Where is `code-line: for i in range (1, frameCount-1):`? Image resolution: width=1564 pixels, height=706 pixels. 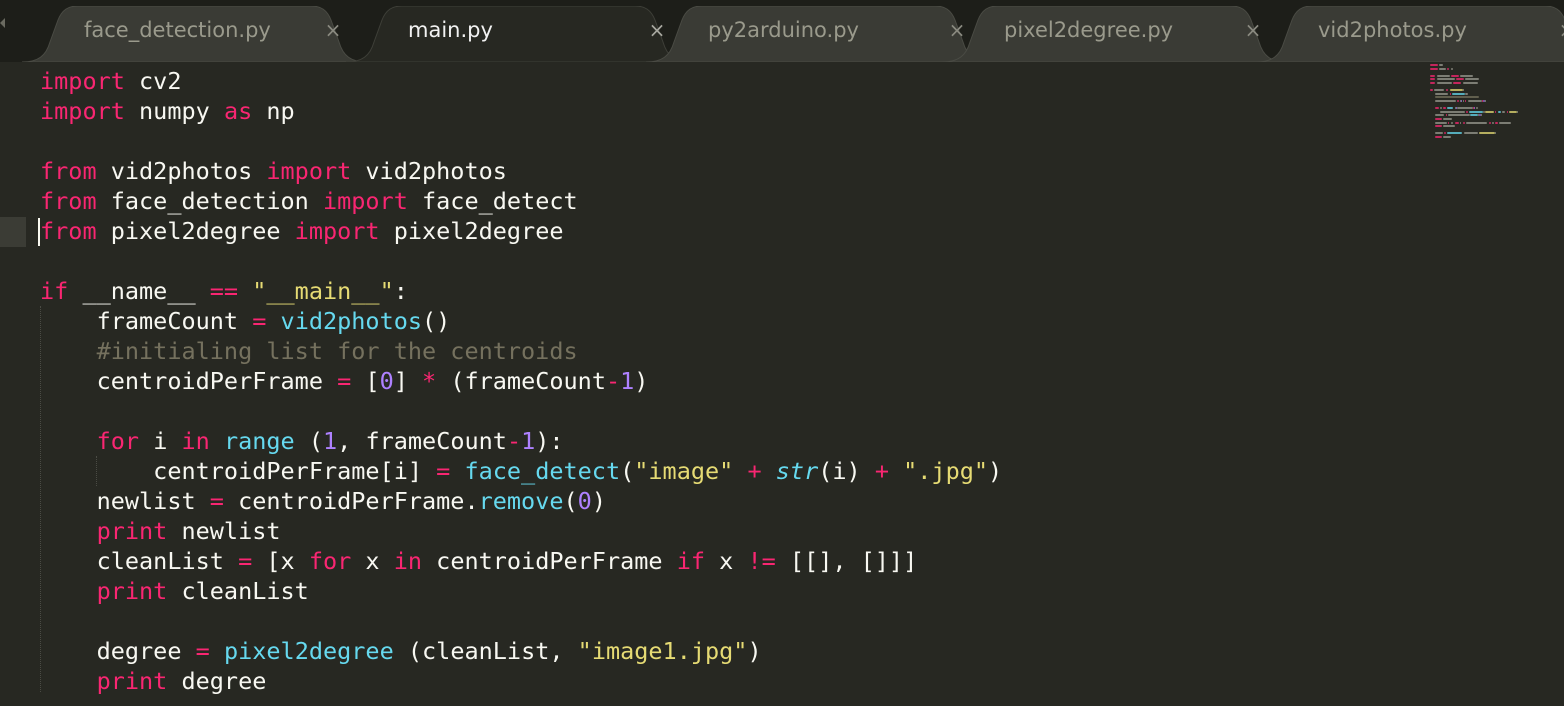 code-line: for i in range (1, frameCount-1): is located at coordinates (302, 441).